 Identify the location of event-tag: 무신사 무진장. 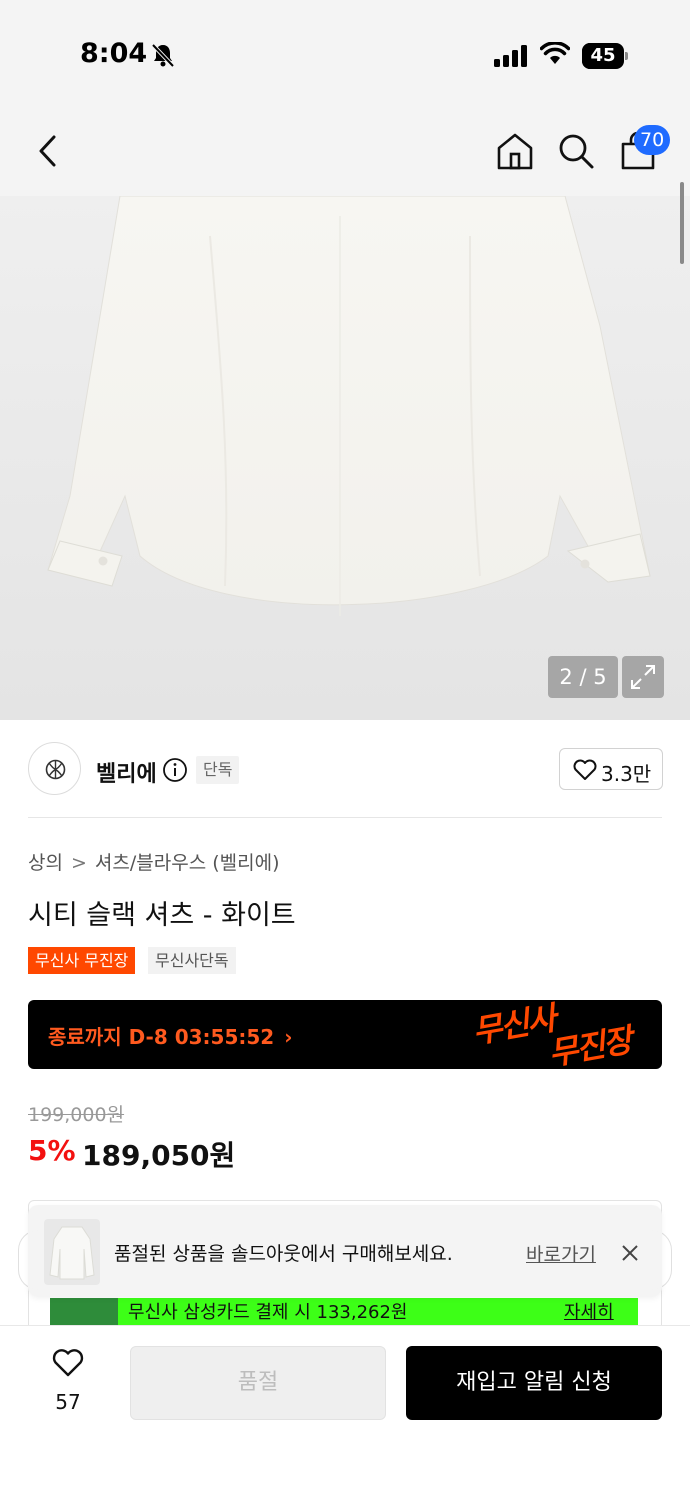
(82, 960).